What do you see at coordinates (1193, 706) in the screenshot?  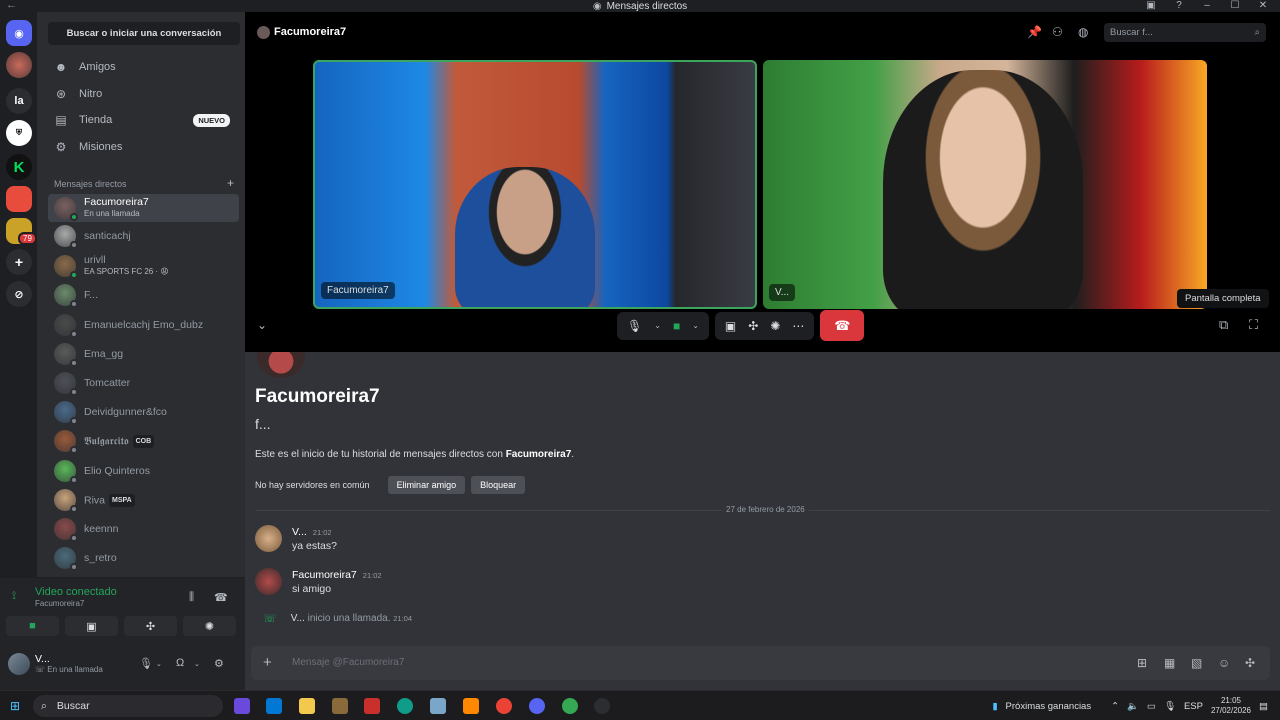 I see `language-indicator: ESP` at bounding box center [1193, 706].